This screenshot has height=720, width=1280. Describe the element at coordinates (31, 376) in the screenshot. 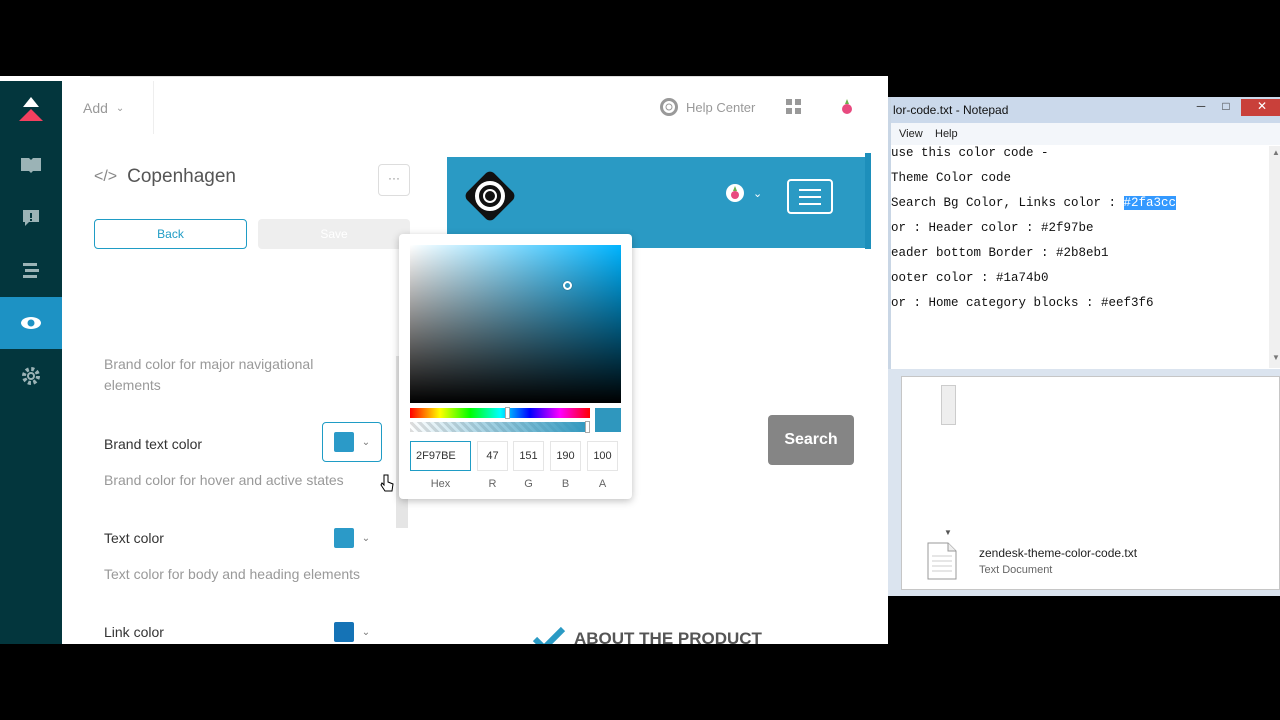

I see `nav-settings-gear-icon` at that location.